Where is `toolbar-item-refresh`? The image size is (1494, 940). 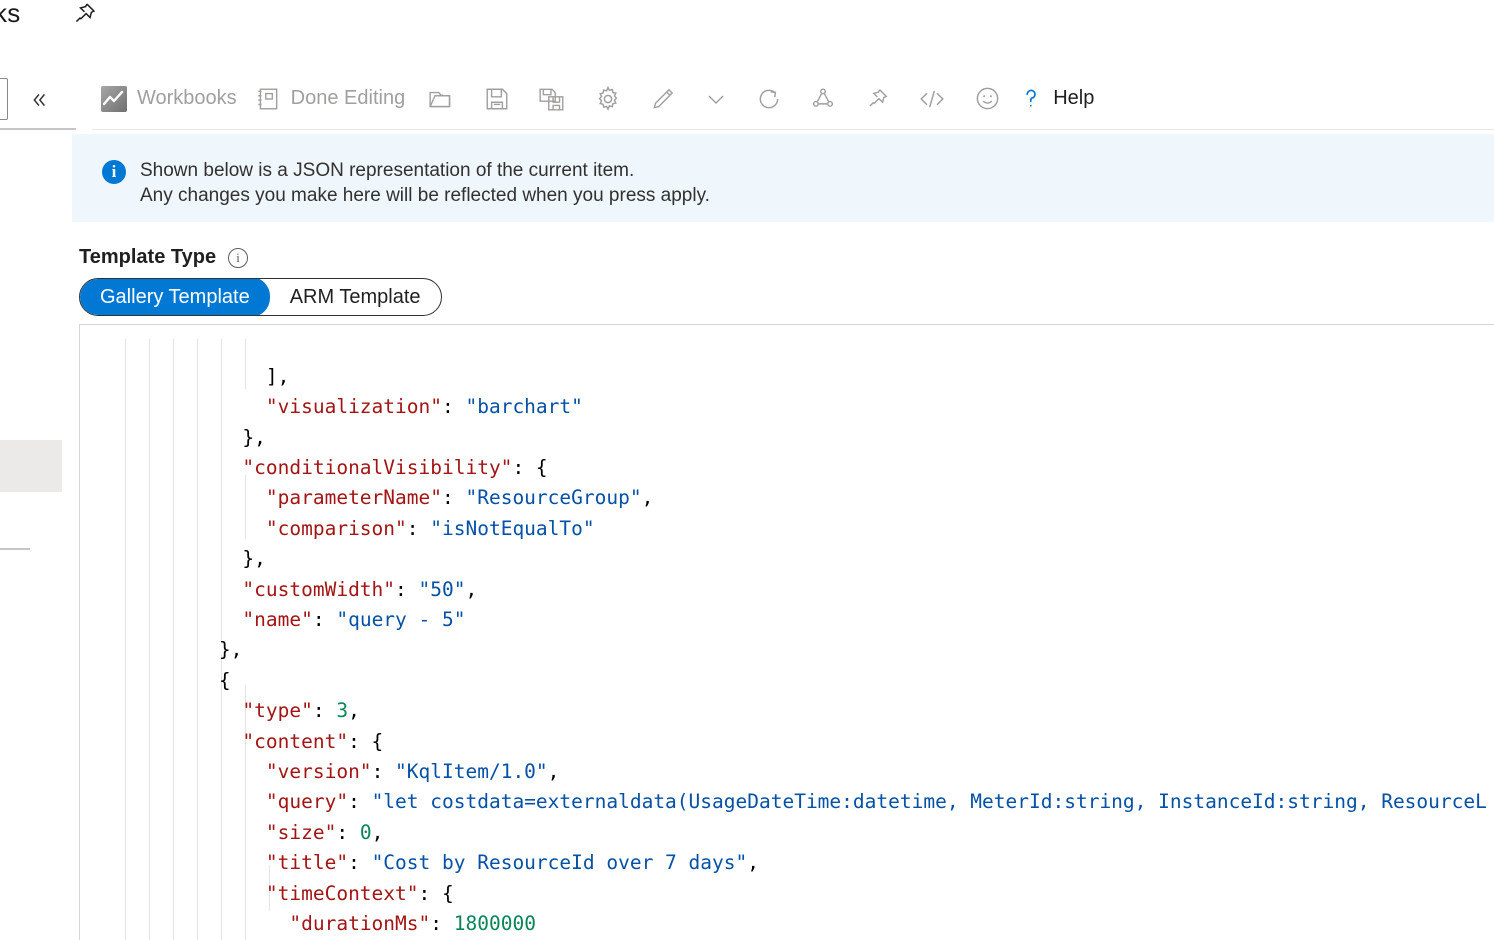 toolbar-item-refresh is located at coordinates (769, 99).